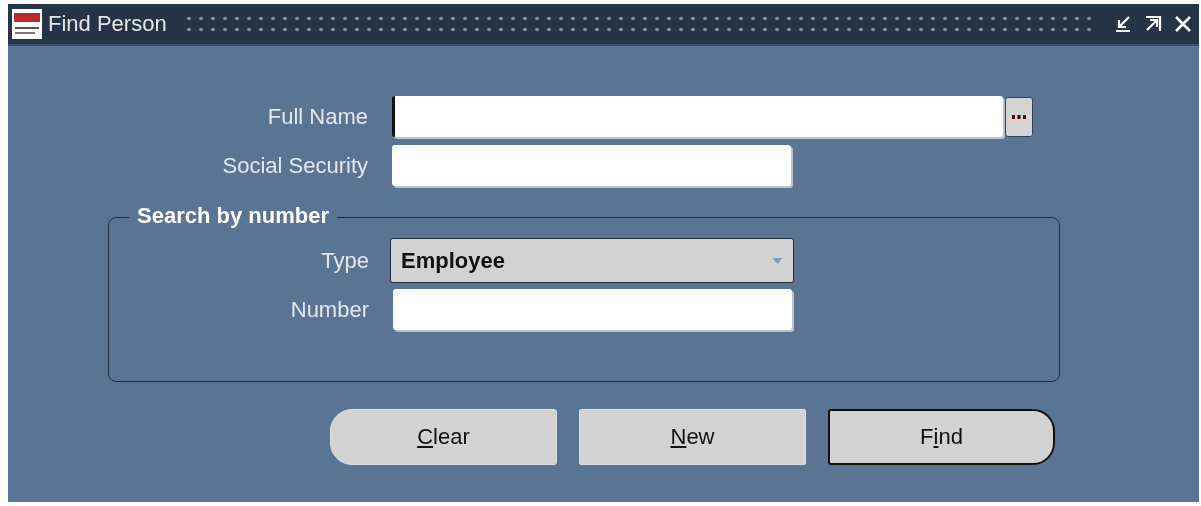 This screenshot has width=1201, height=506. Describe the element at coordinates (941, 437) in the screenshot. I see `action-button: Find` at that location.